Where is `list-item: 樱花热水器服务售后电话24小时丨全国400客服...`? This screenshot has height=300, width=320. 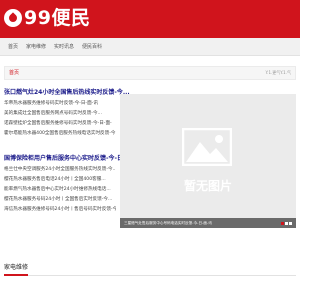
list-item: 樱花热水器服务售后电话24小时丨全国400客服... is located at coordinates (60, 180).